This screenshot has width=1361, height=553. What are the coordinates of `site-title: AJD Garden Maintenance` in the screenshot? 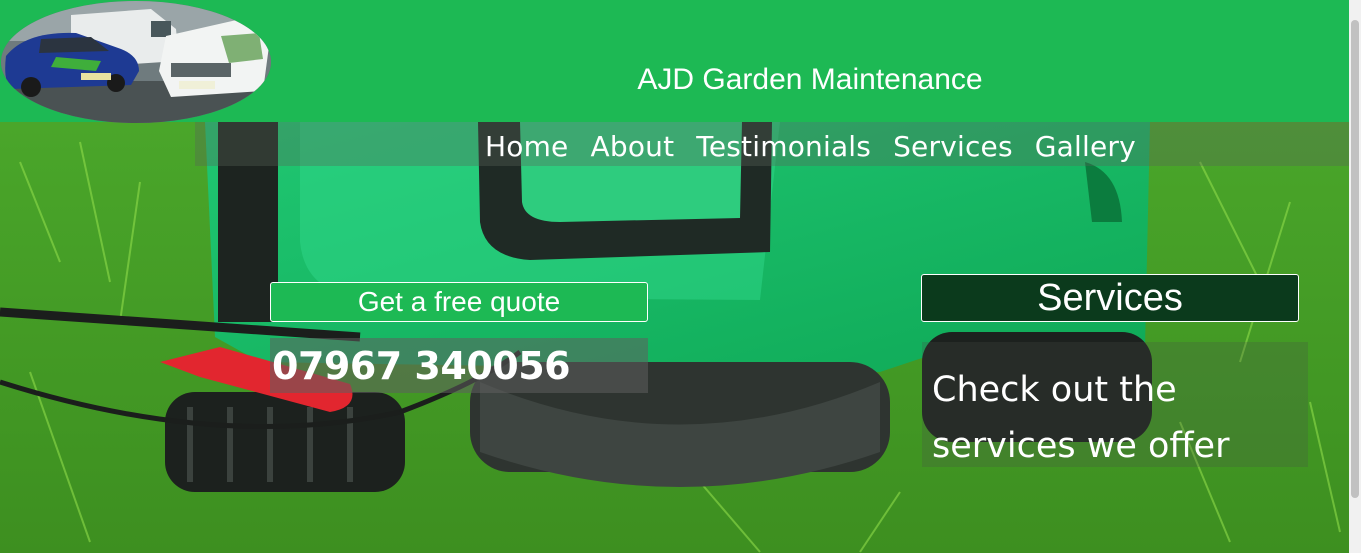 It's located at (810, 79).